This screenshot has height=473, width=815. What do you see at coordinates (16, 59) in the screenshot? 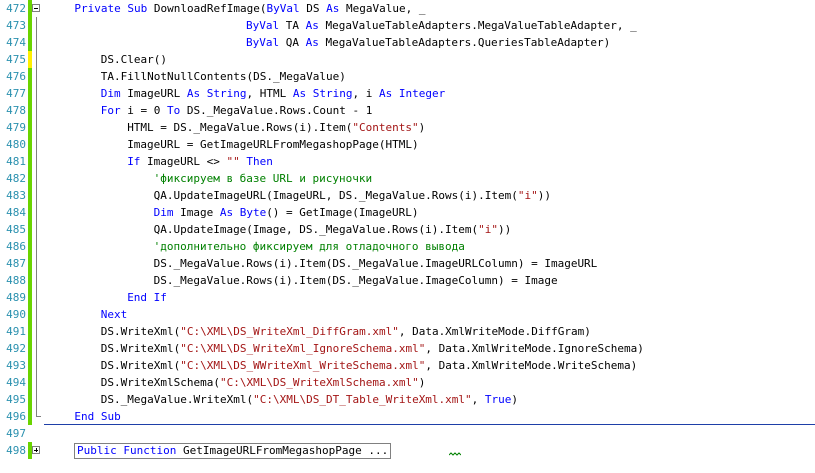
I see `line-number: 475` at bounding box center [16, 59].